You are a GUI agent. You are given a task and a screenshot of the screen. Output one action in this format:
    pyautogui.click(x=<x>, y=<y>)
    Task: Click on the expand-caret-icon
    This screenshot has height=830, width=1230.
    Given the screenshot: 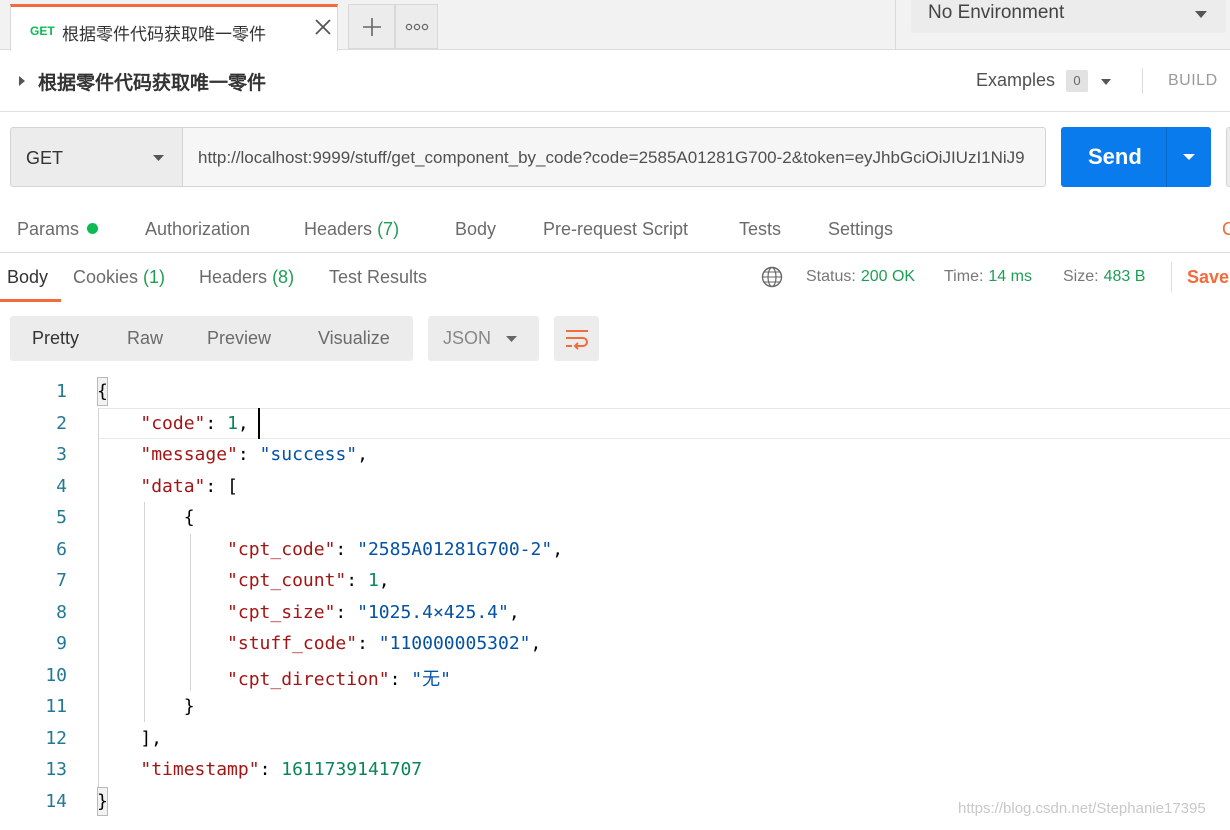 What is the action you would take?
    pyautogui.click(x=22, y=81)
    